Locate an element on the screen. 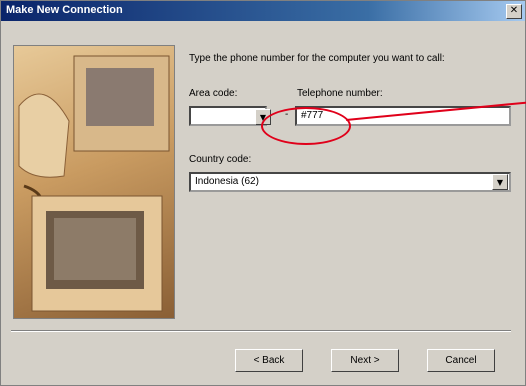 This screenshot has height=386, width=526. window-title: Make New Connection is located at coordinates (64, 10).